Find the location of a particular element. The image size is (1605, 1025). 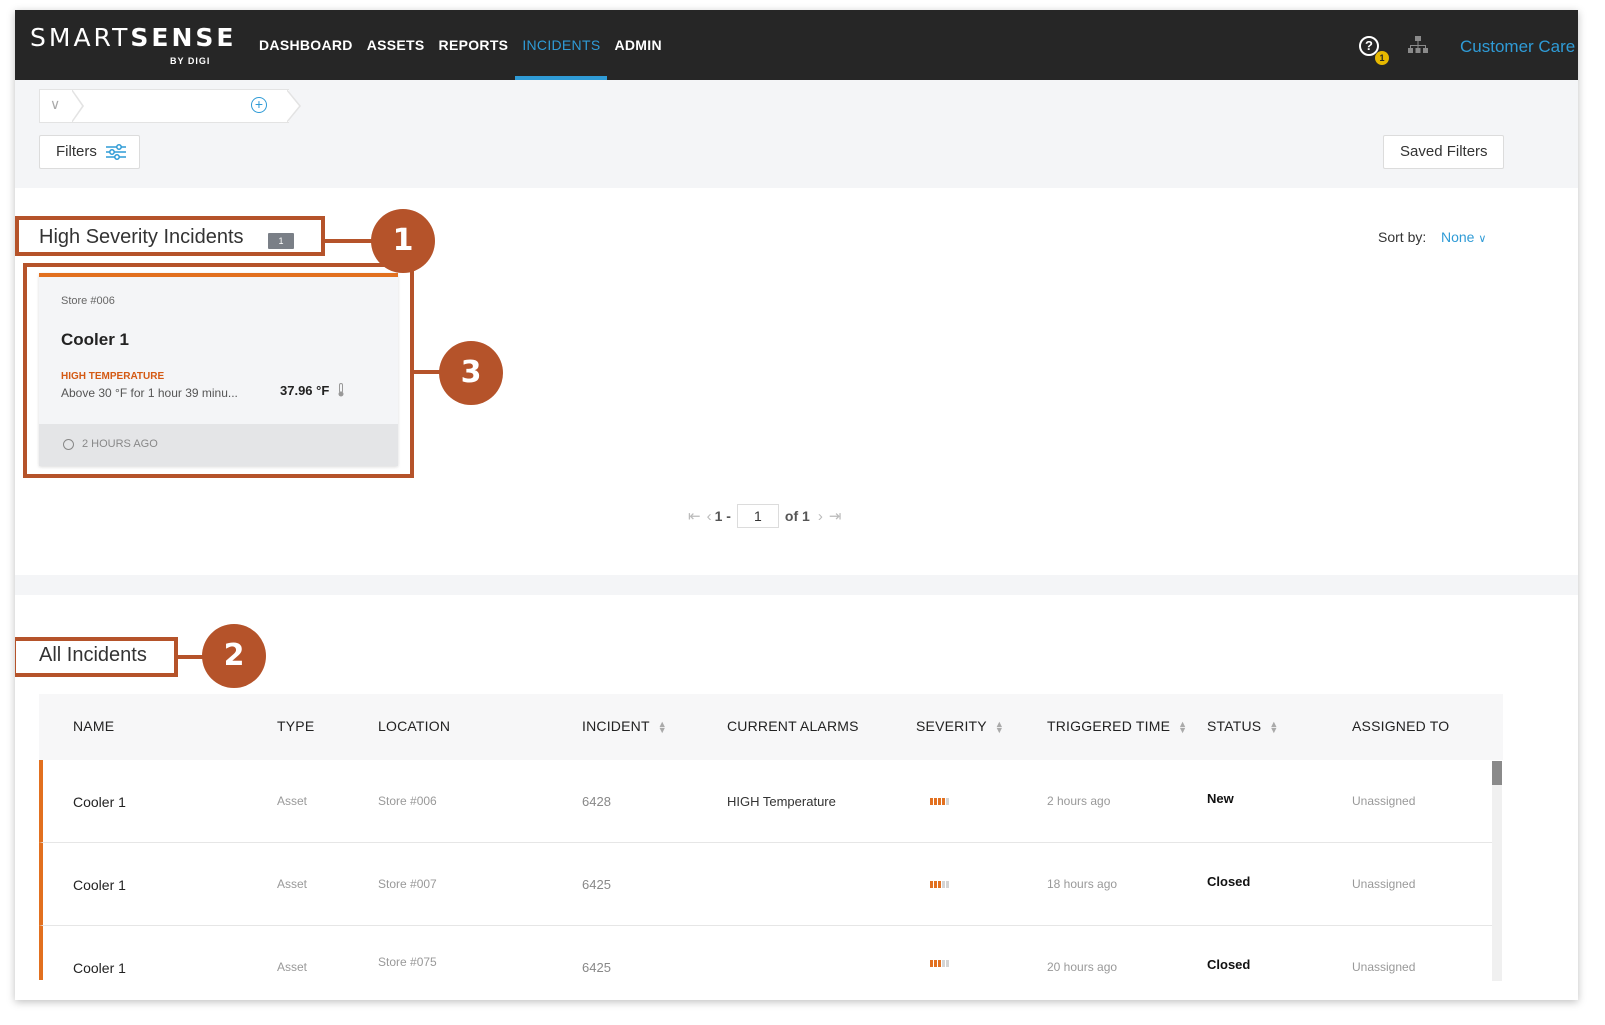

filter-bar: ∨ + Filters Saved Filters is located at coordinates (796, 134).